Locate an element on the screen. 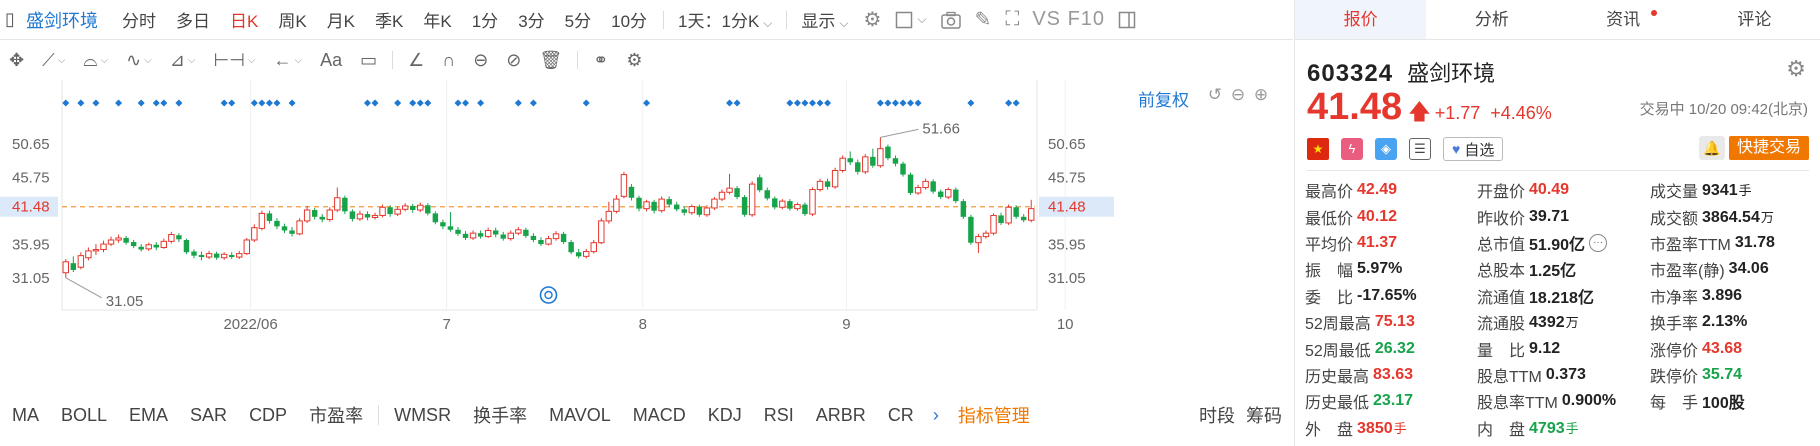 The width and height of the screenshot is (1820, 446). lock-icon: ⊖ is located at coordinates (480, 60).